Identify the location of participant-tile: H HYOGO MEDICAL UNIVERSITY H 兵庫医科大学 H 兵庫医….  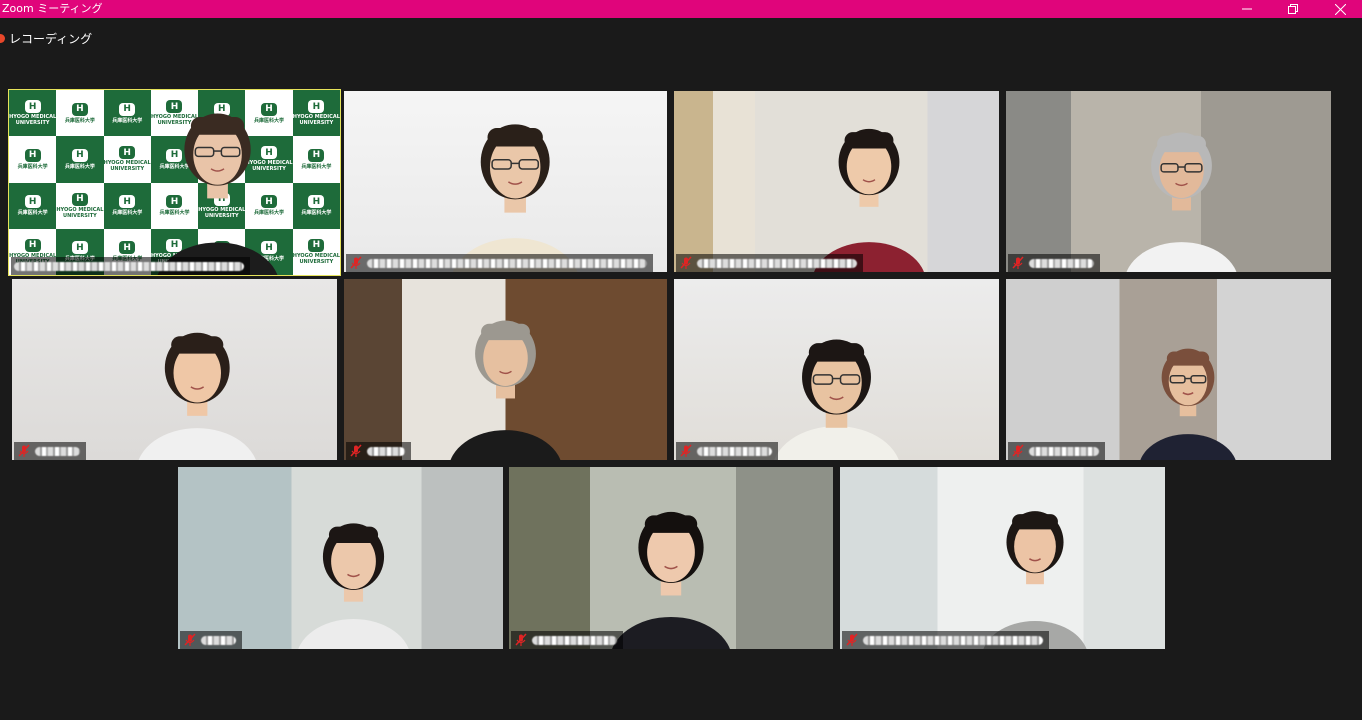
(174, 182).